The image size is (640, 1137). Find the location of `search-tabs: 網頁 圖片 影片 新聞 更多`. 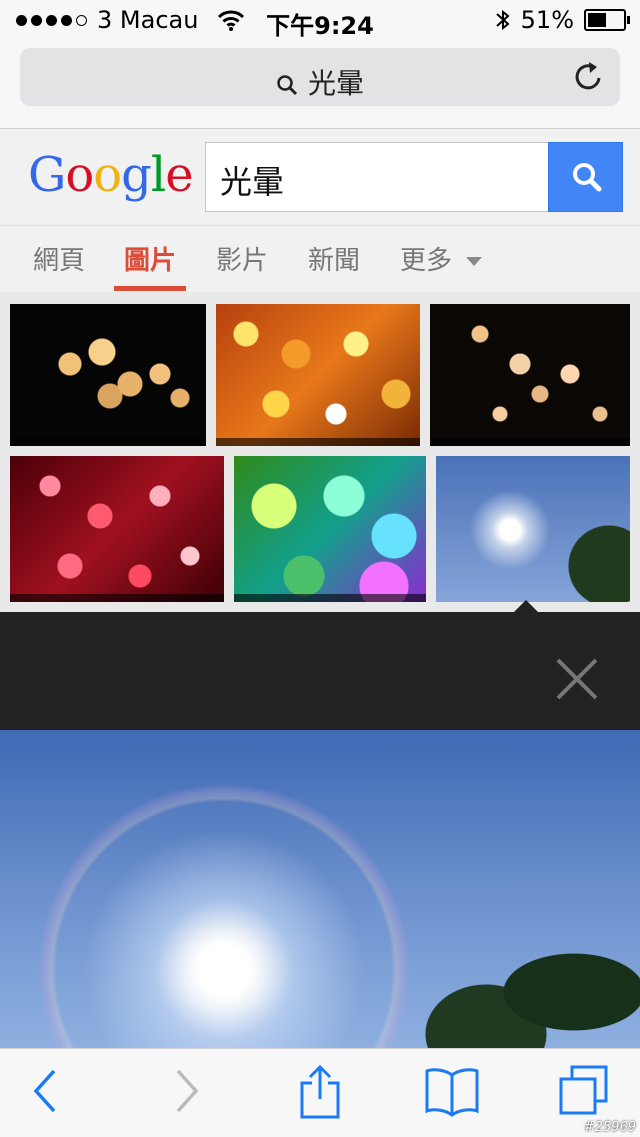

search-tabs: 網頁 圖片 影片 新聞 更多 is located at coordinates (320, 259).